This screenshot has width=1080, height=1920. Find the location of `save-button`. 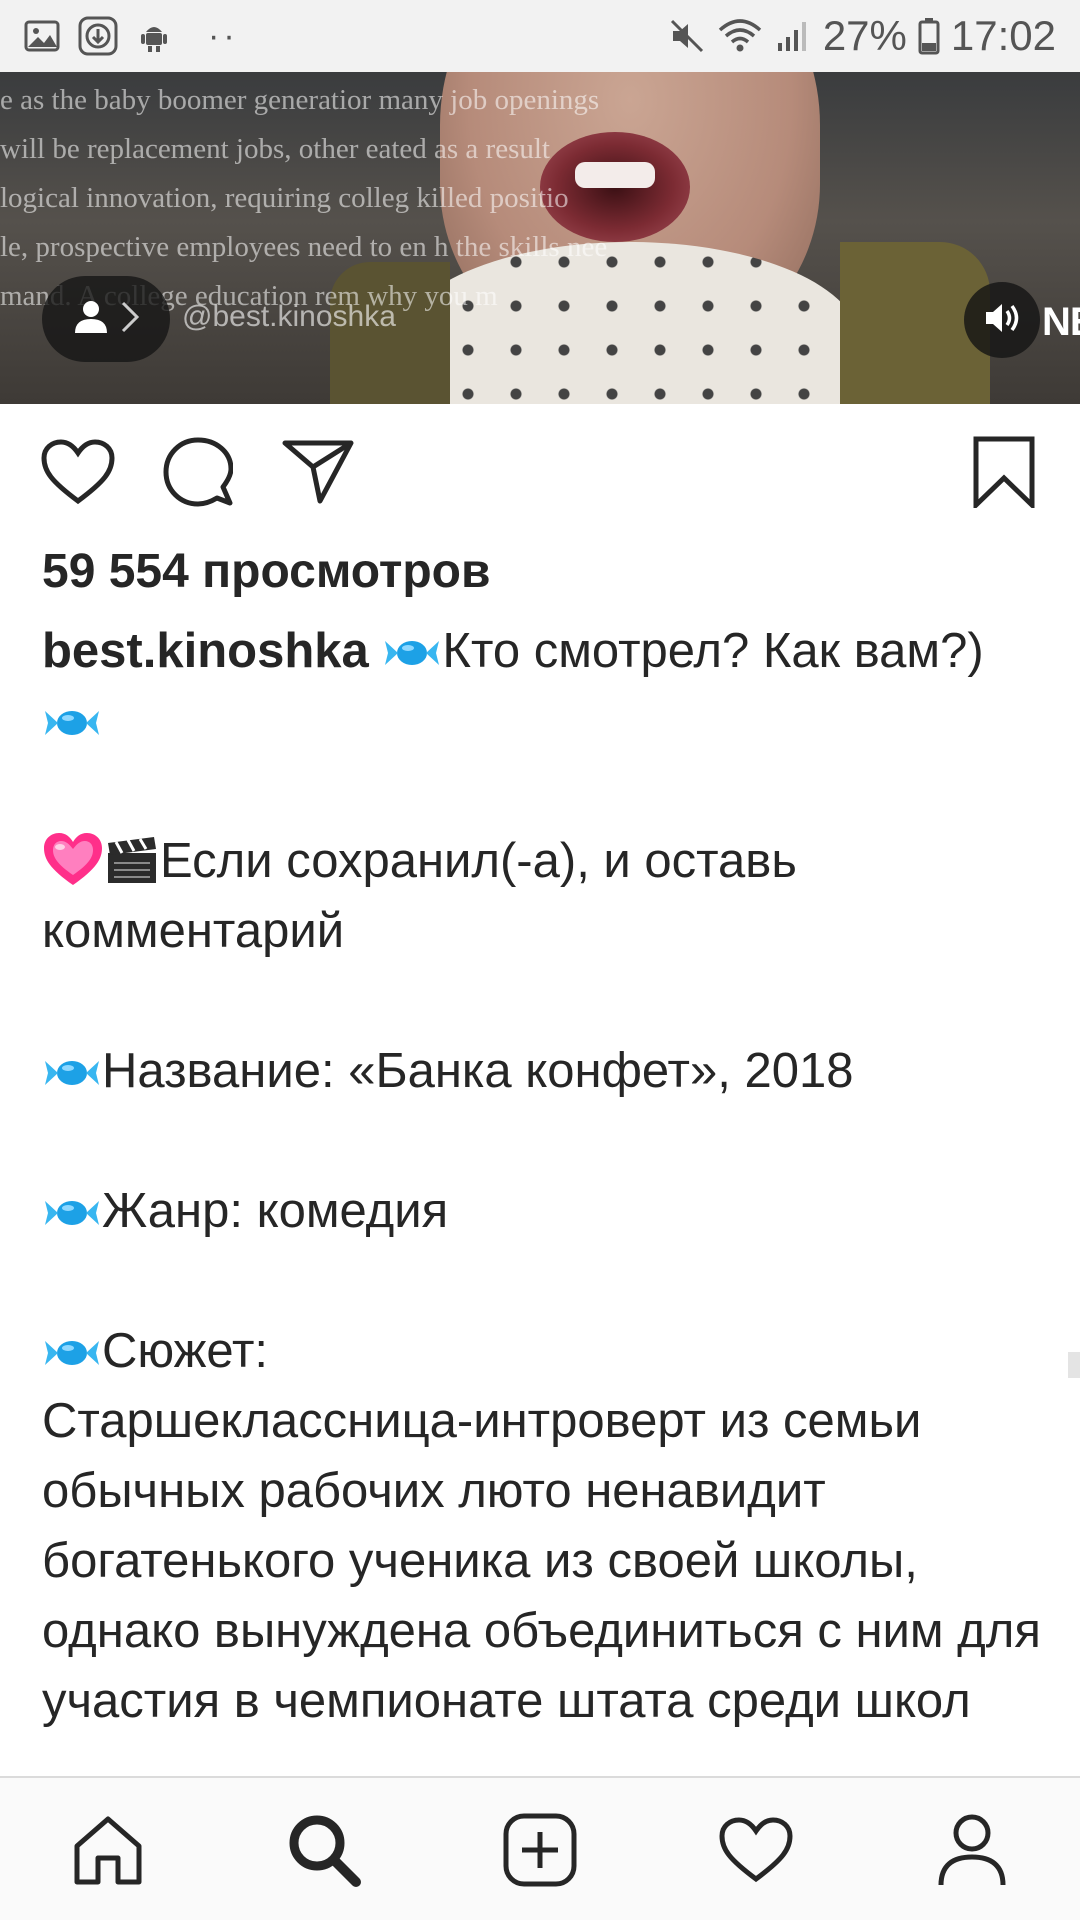

save-button is located at coordinates (1004, 472).